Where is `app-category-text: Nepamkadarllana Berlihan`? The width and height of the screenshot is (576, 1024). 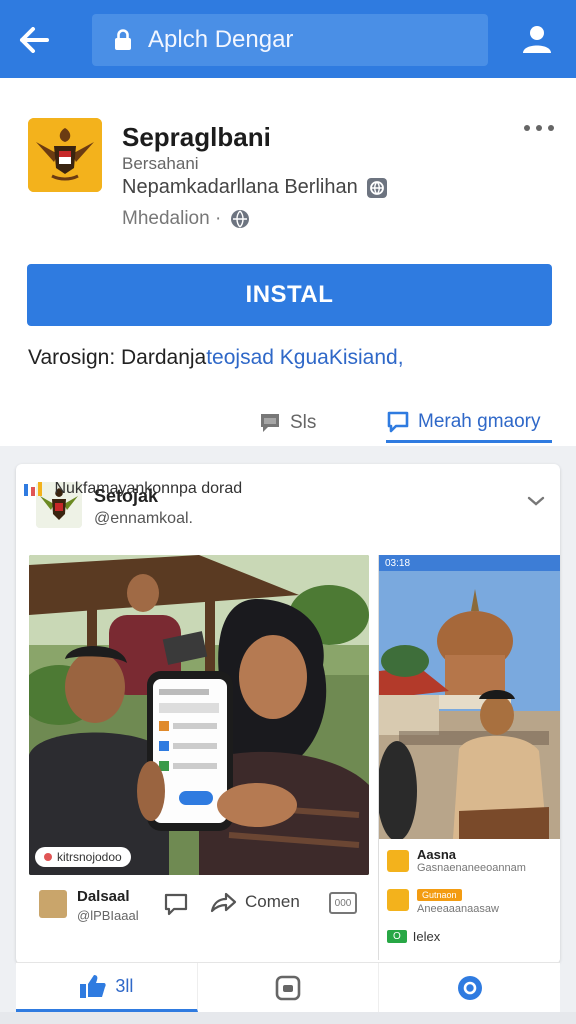 app-category-text: Nepamkadarllana Berlihan is located at coordinates (240, 187).